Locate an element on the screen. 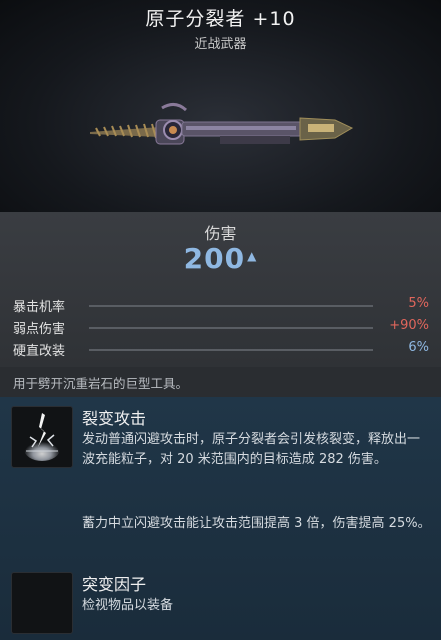  stat-value: 6% is located at coordinates (418, 347).